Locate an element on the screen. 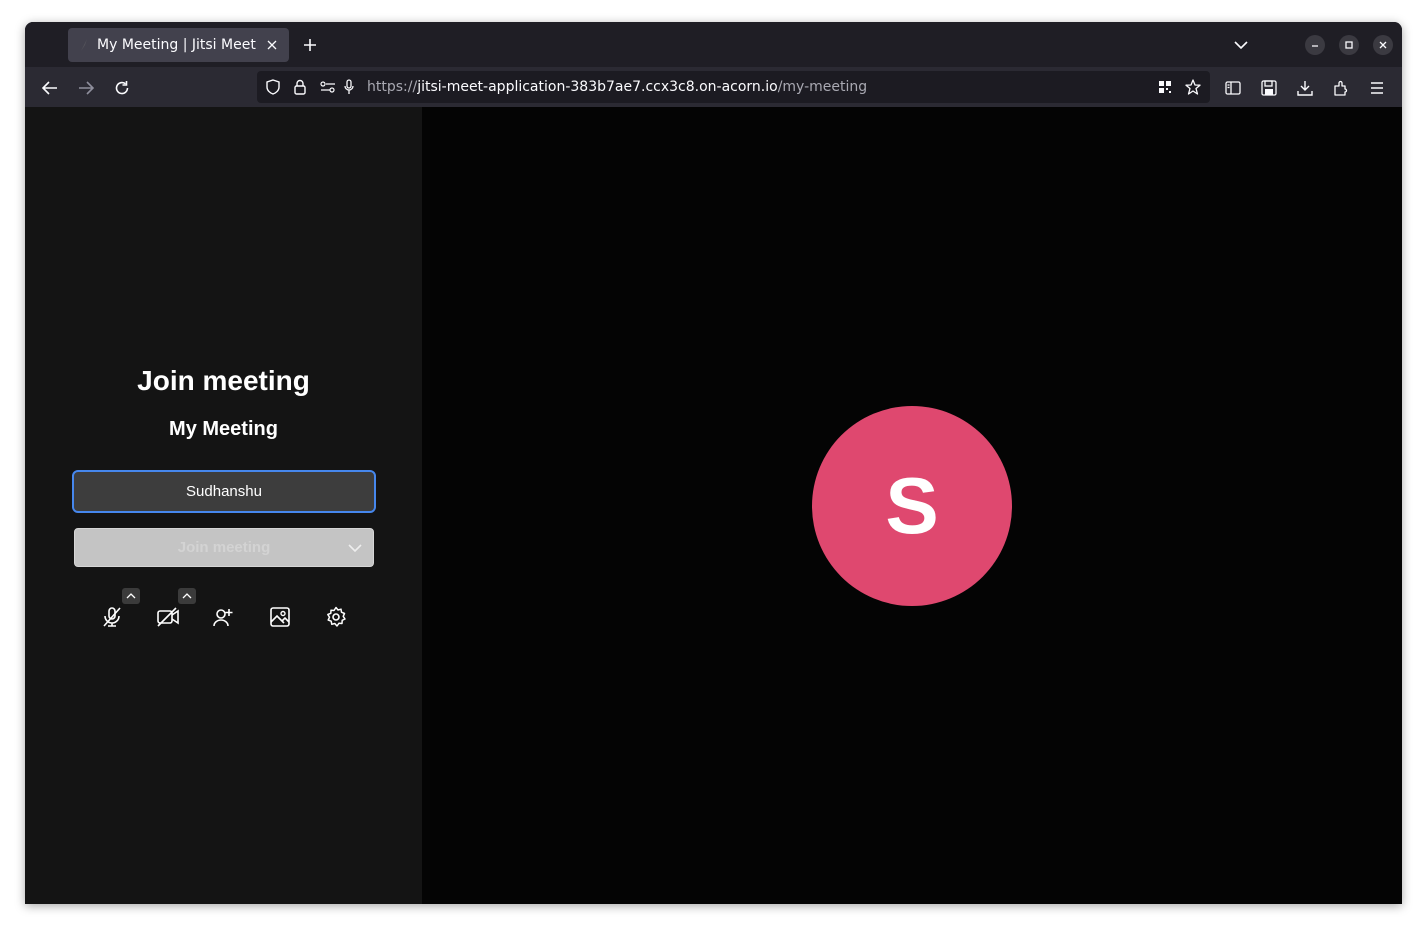 The width and height of the screenshot is (1427, 932). minimize-icon is located at coordinates (1315, 45).